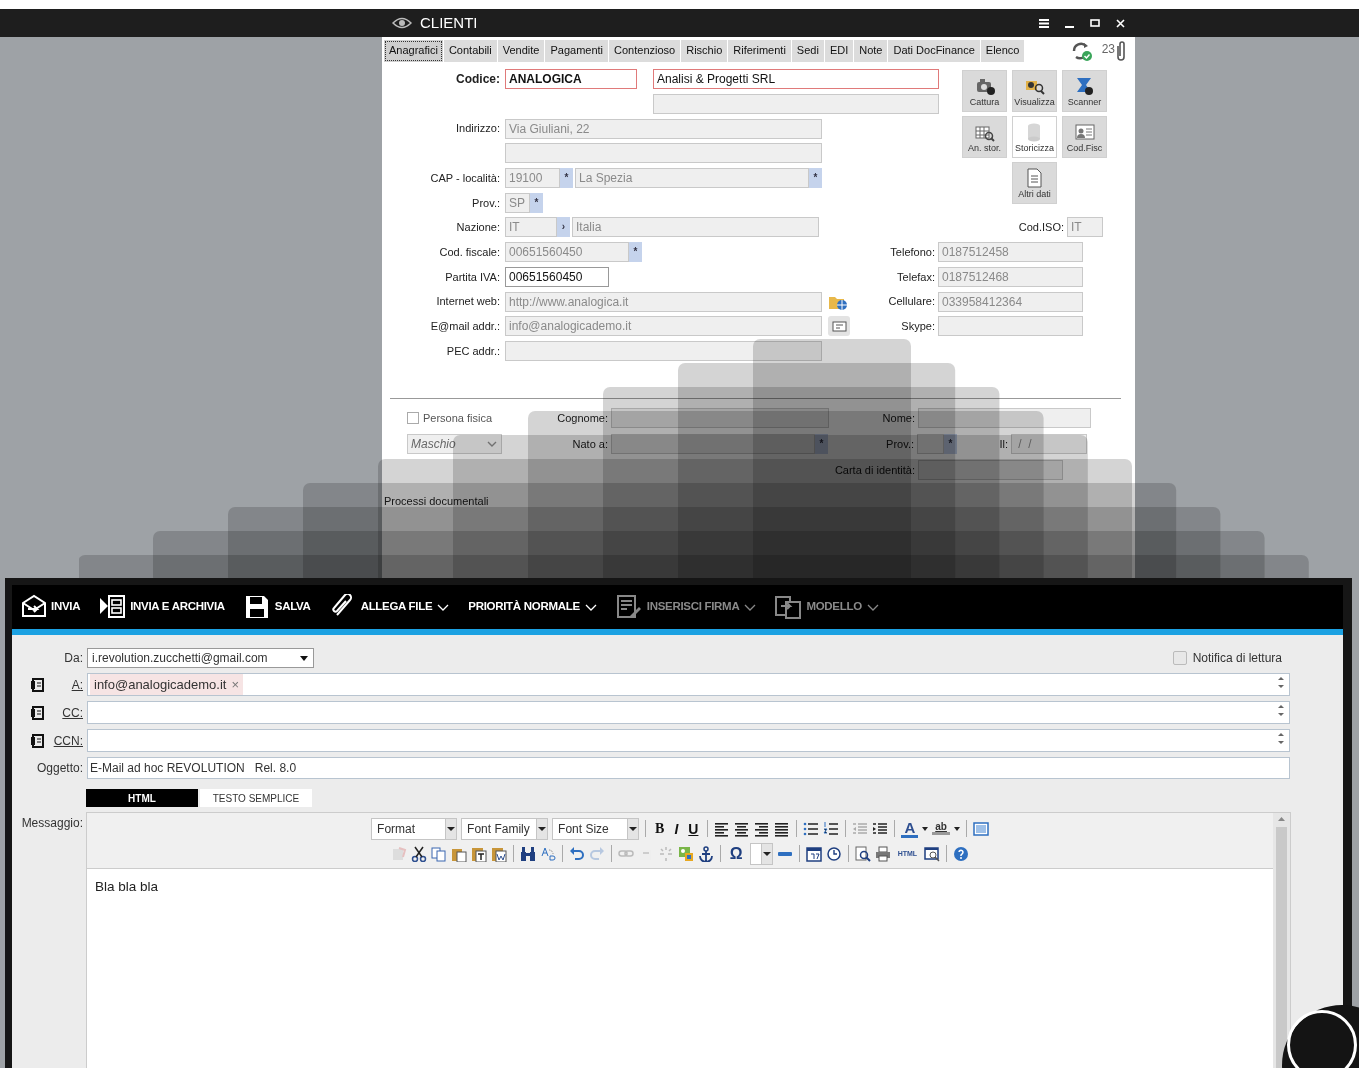  Describe the element at coordinates (839, 50) in the screenshot. I see `tab: EDI` at that location.